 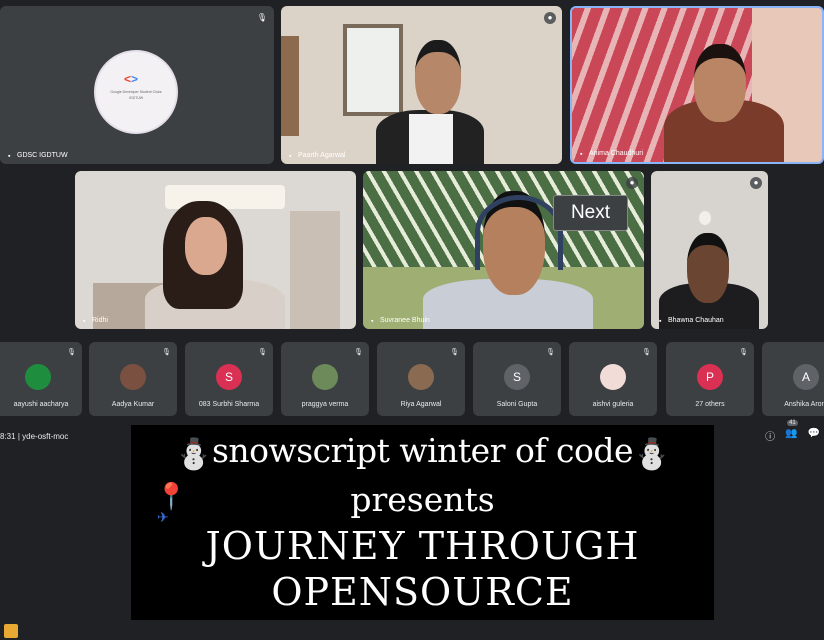 I want to click on people-icon: 👥 41, so click(x=791, y=431).